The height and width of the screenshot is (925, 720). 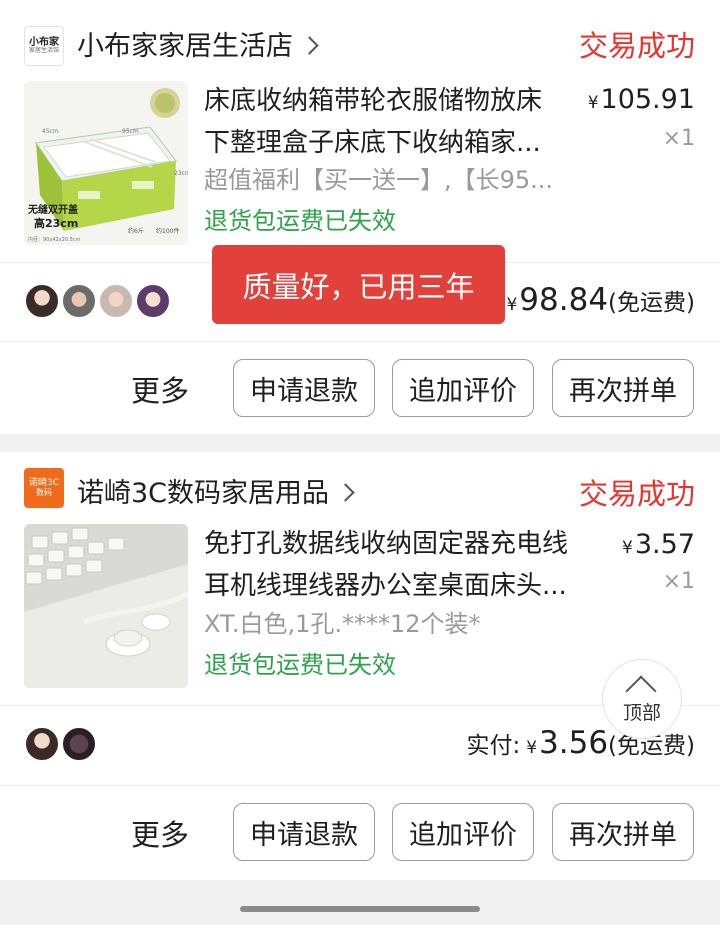 I want to click on shop-logo: 诺崎3C 数码, so click(x=44, y=488).